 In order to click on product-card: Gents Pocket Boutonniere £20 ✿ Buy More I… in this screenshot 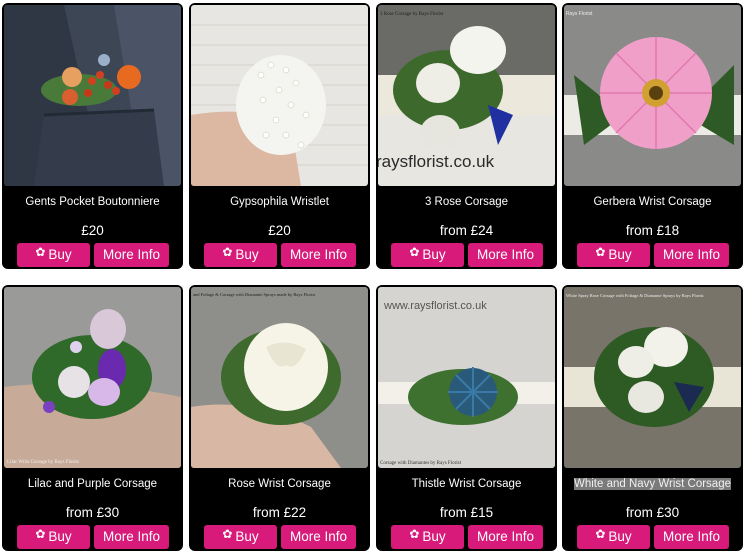, I will do `click(92, 136)`.